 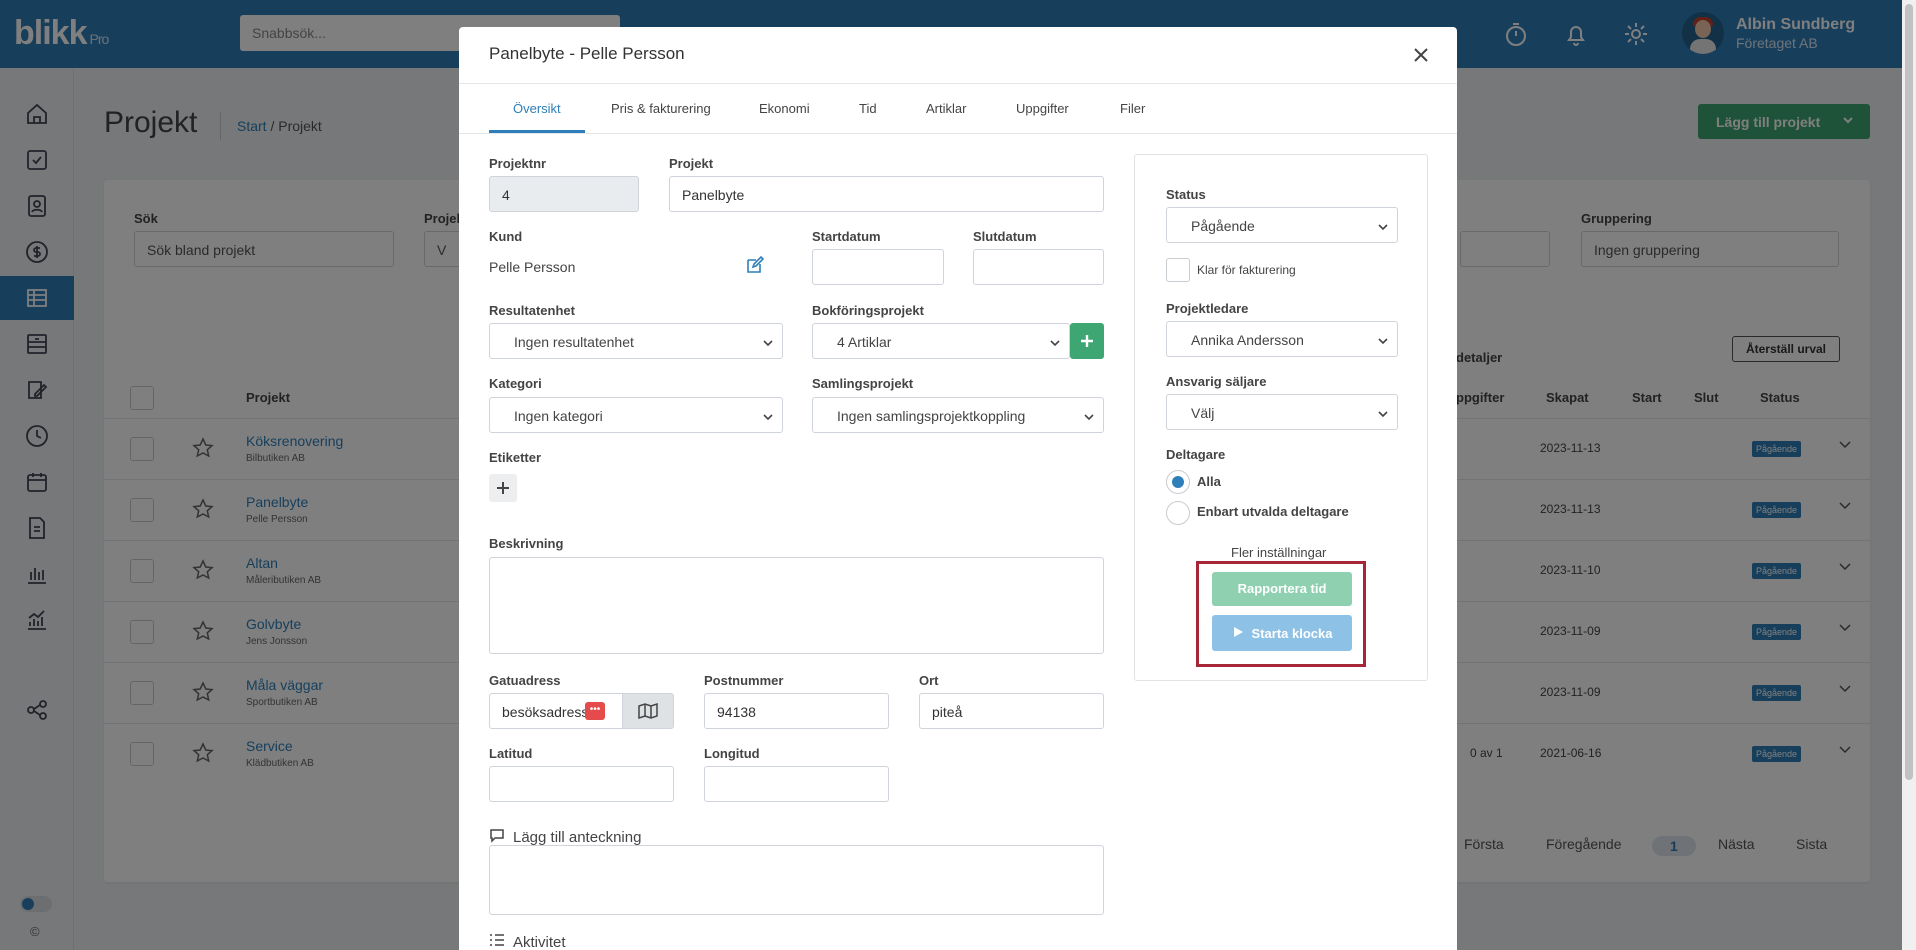 What do you see at coordinates (636, 341) in the screenshot?
I see `resultatenhet-select: Ingen resultatenhet` at bounding box center [636, 341].